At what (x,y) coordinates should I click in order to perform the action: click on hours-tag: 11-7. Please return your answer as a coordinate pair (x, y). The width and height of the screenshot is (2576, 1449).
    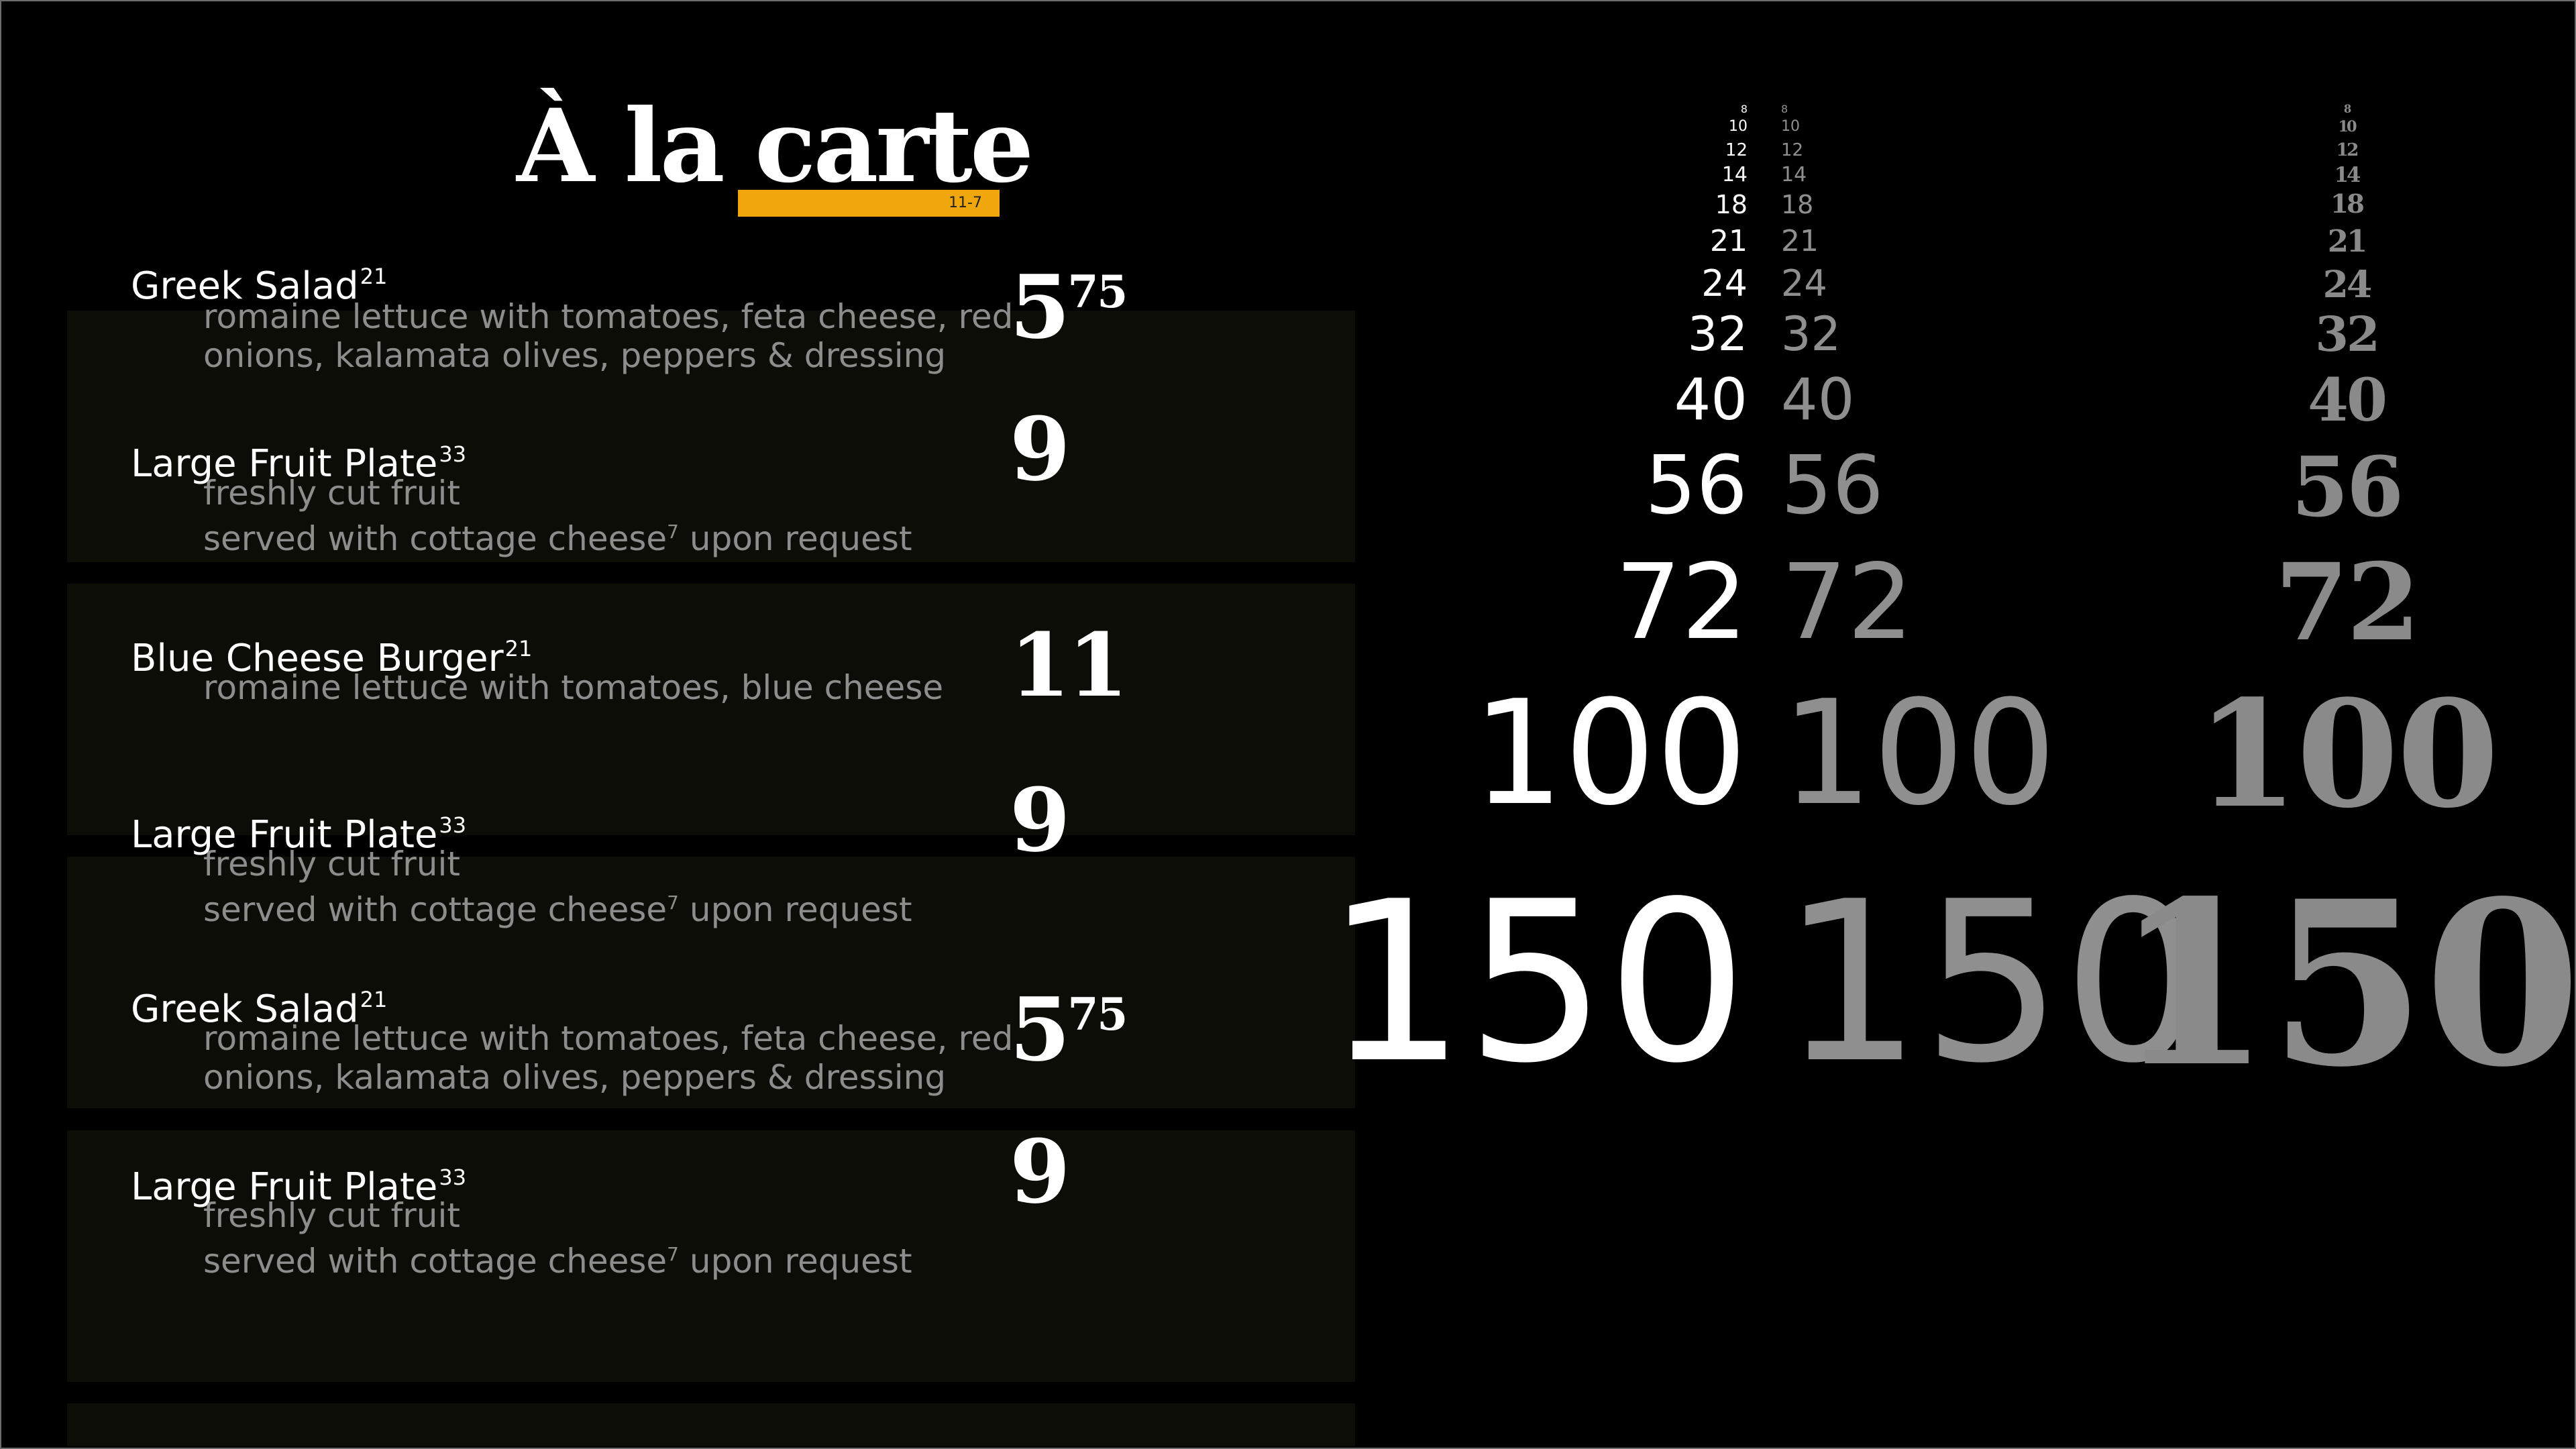
    Looking at the image, I should click on (869, 203).